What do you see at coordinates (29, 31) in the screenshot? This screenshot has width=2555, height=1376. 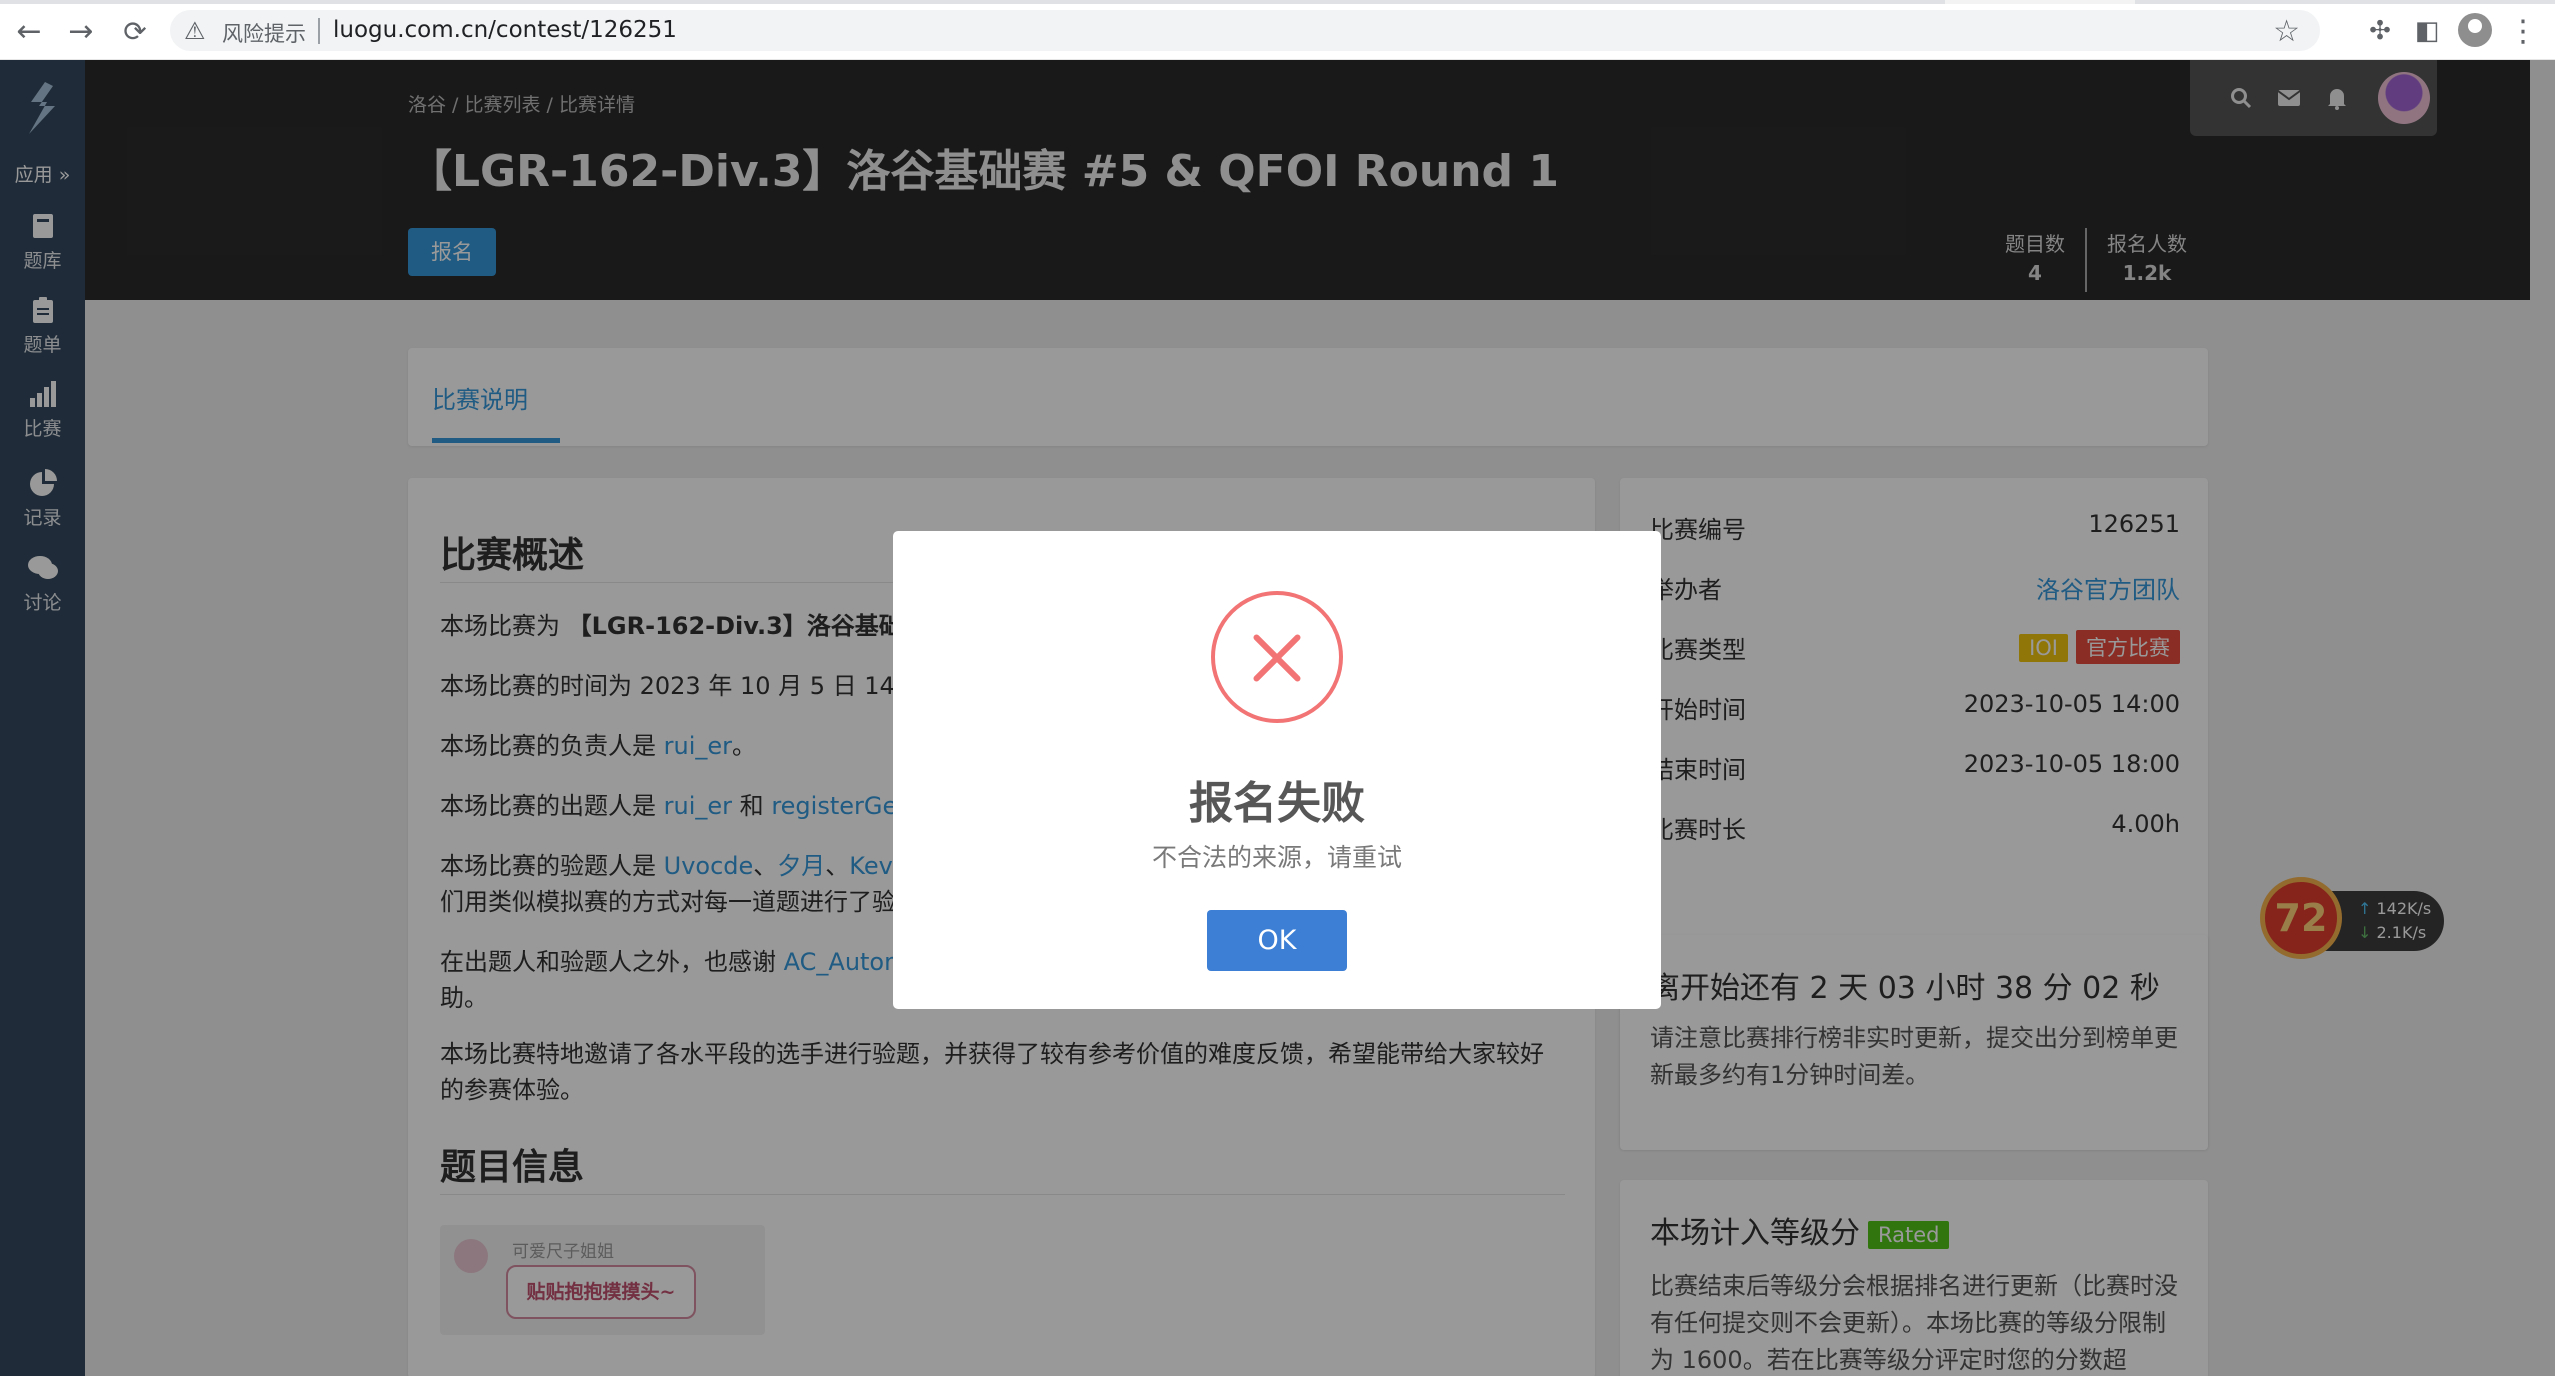 I see `back-icon: ←` at bounding box center [29, 31].